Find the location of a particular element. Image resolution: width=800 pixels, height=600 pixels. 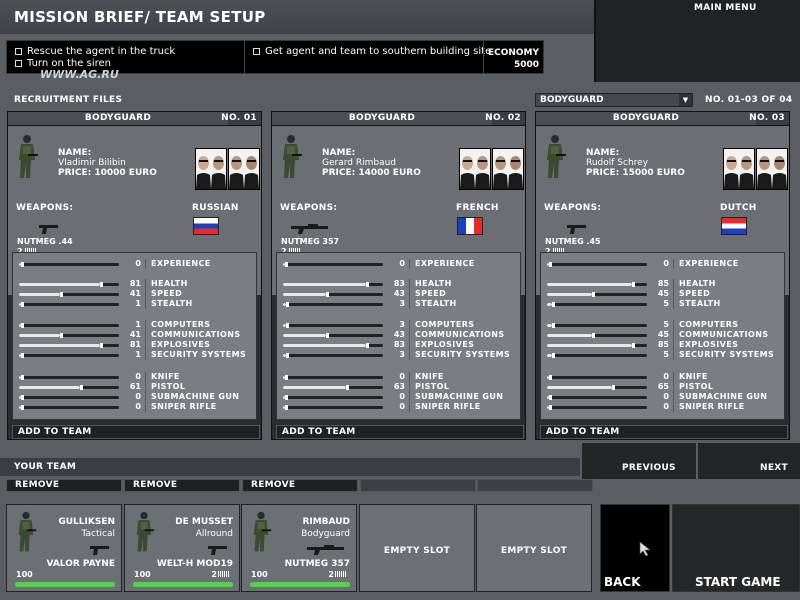

stat-row: 0 SNIPER RIFLE is located at coordinates (399, 407).